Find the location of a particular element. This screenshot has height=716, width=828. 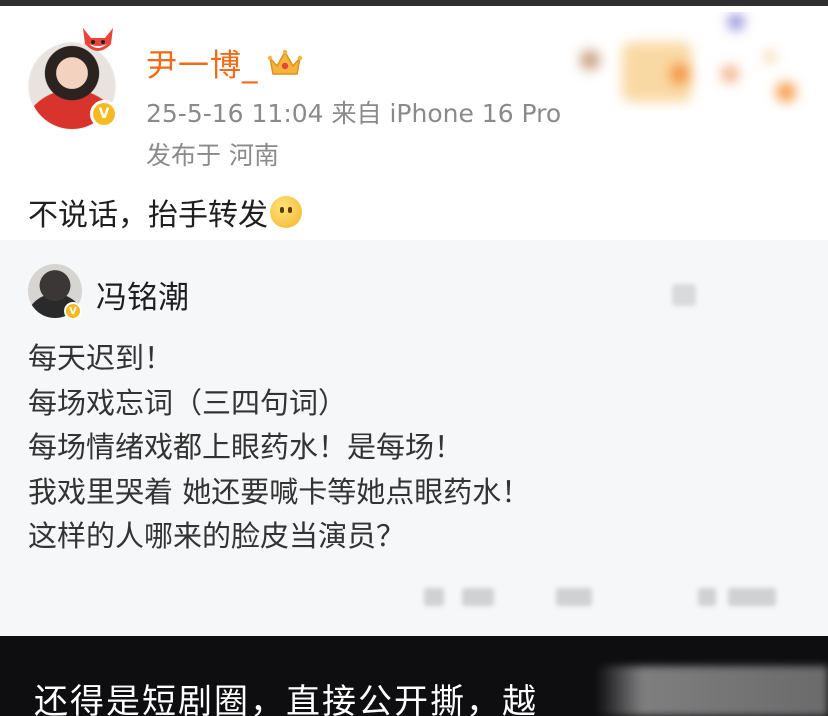

blurred-decoration is located at coordinates (688, 58).